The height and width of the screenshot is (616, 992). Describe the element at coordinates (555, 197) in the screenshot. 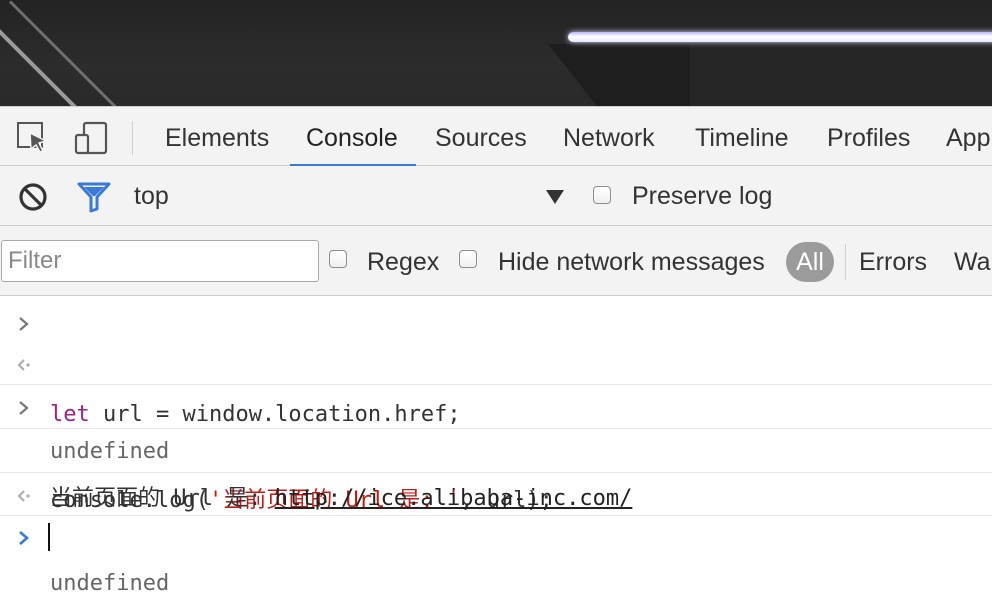

I see `context-dropdown-icon` at that location.